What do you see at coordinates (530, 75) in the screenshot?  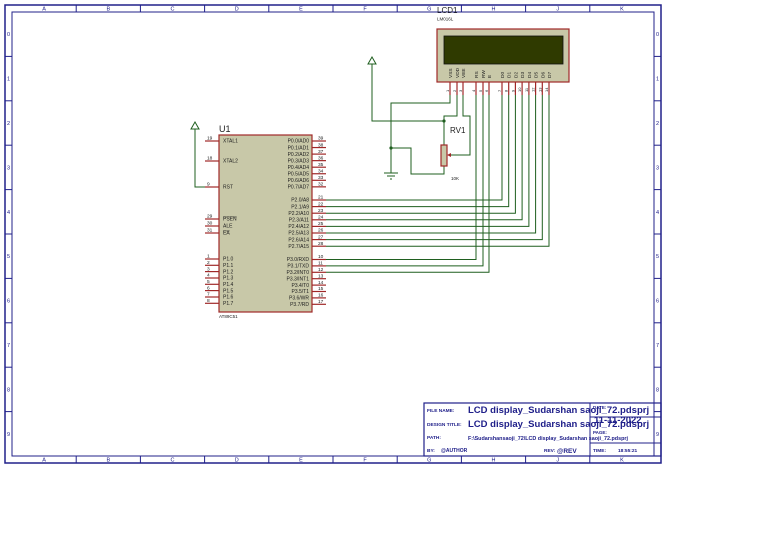 I see `lcd-pin-label: D4` at bounding box center [530, 75].